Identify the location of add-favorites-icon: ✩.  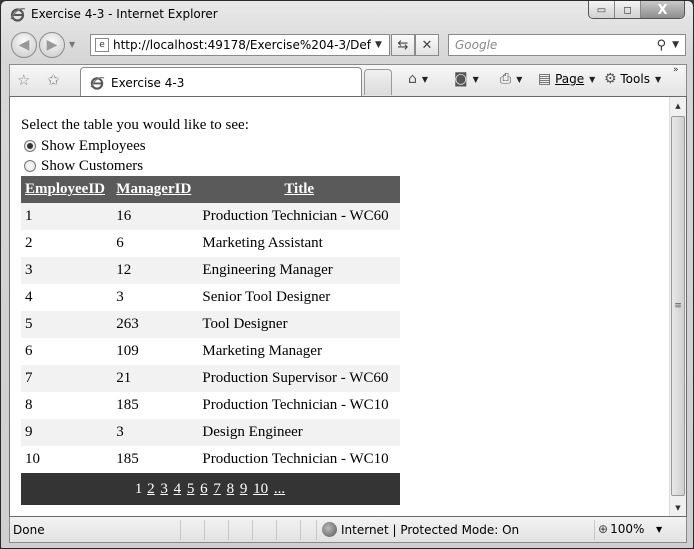
(53, 80).